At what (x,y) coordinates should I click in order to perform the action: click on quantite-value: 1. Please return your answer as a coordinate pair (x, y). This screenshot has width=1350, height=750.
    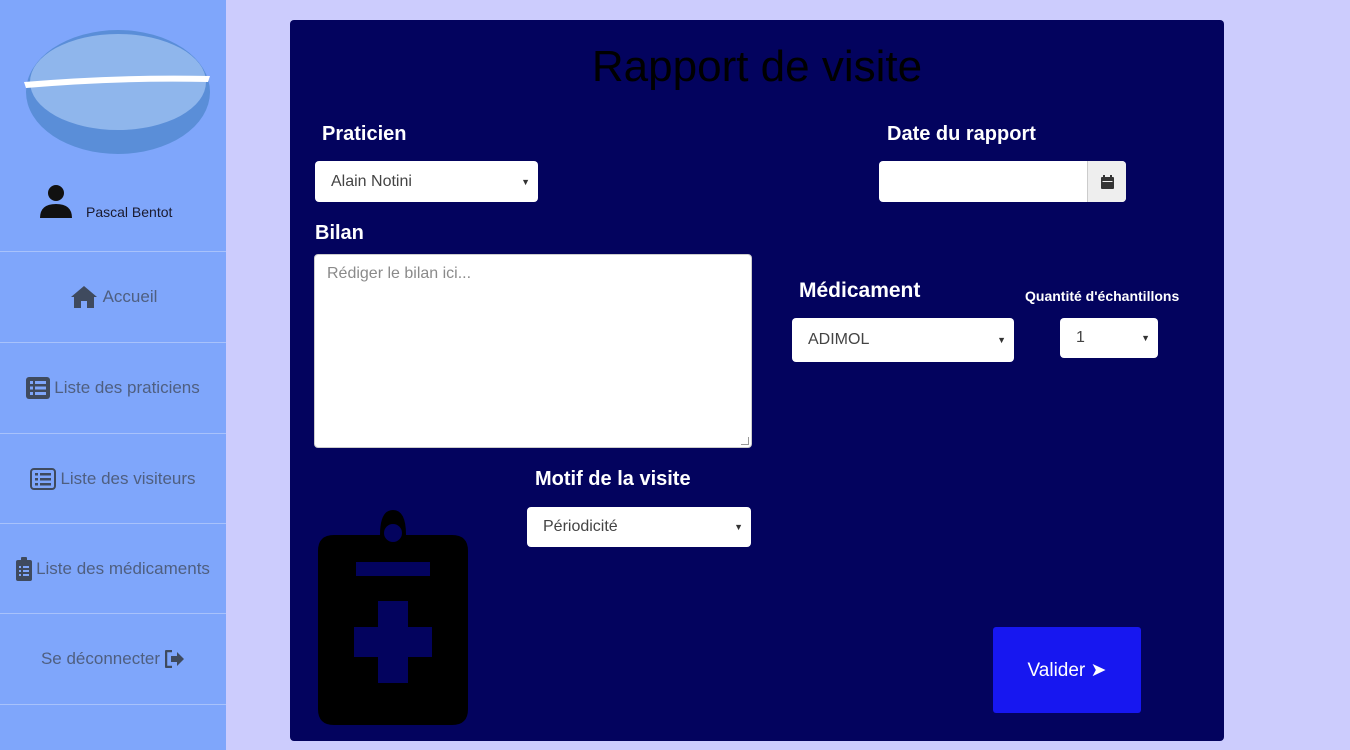
    Looking at the image, I should click on (1080, 337).